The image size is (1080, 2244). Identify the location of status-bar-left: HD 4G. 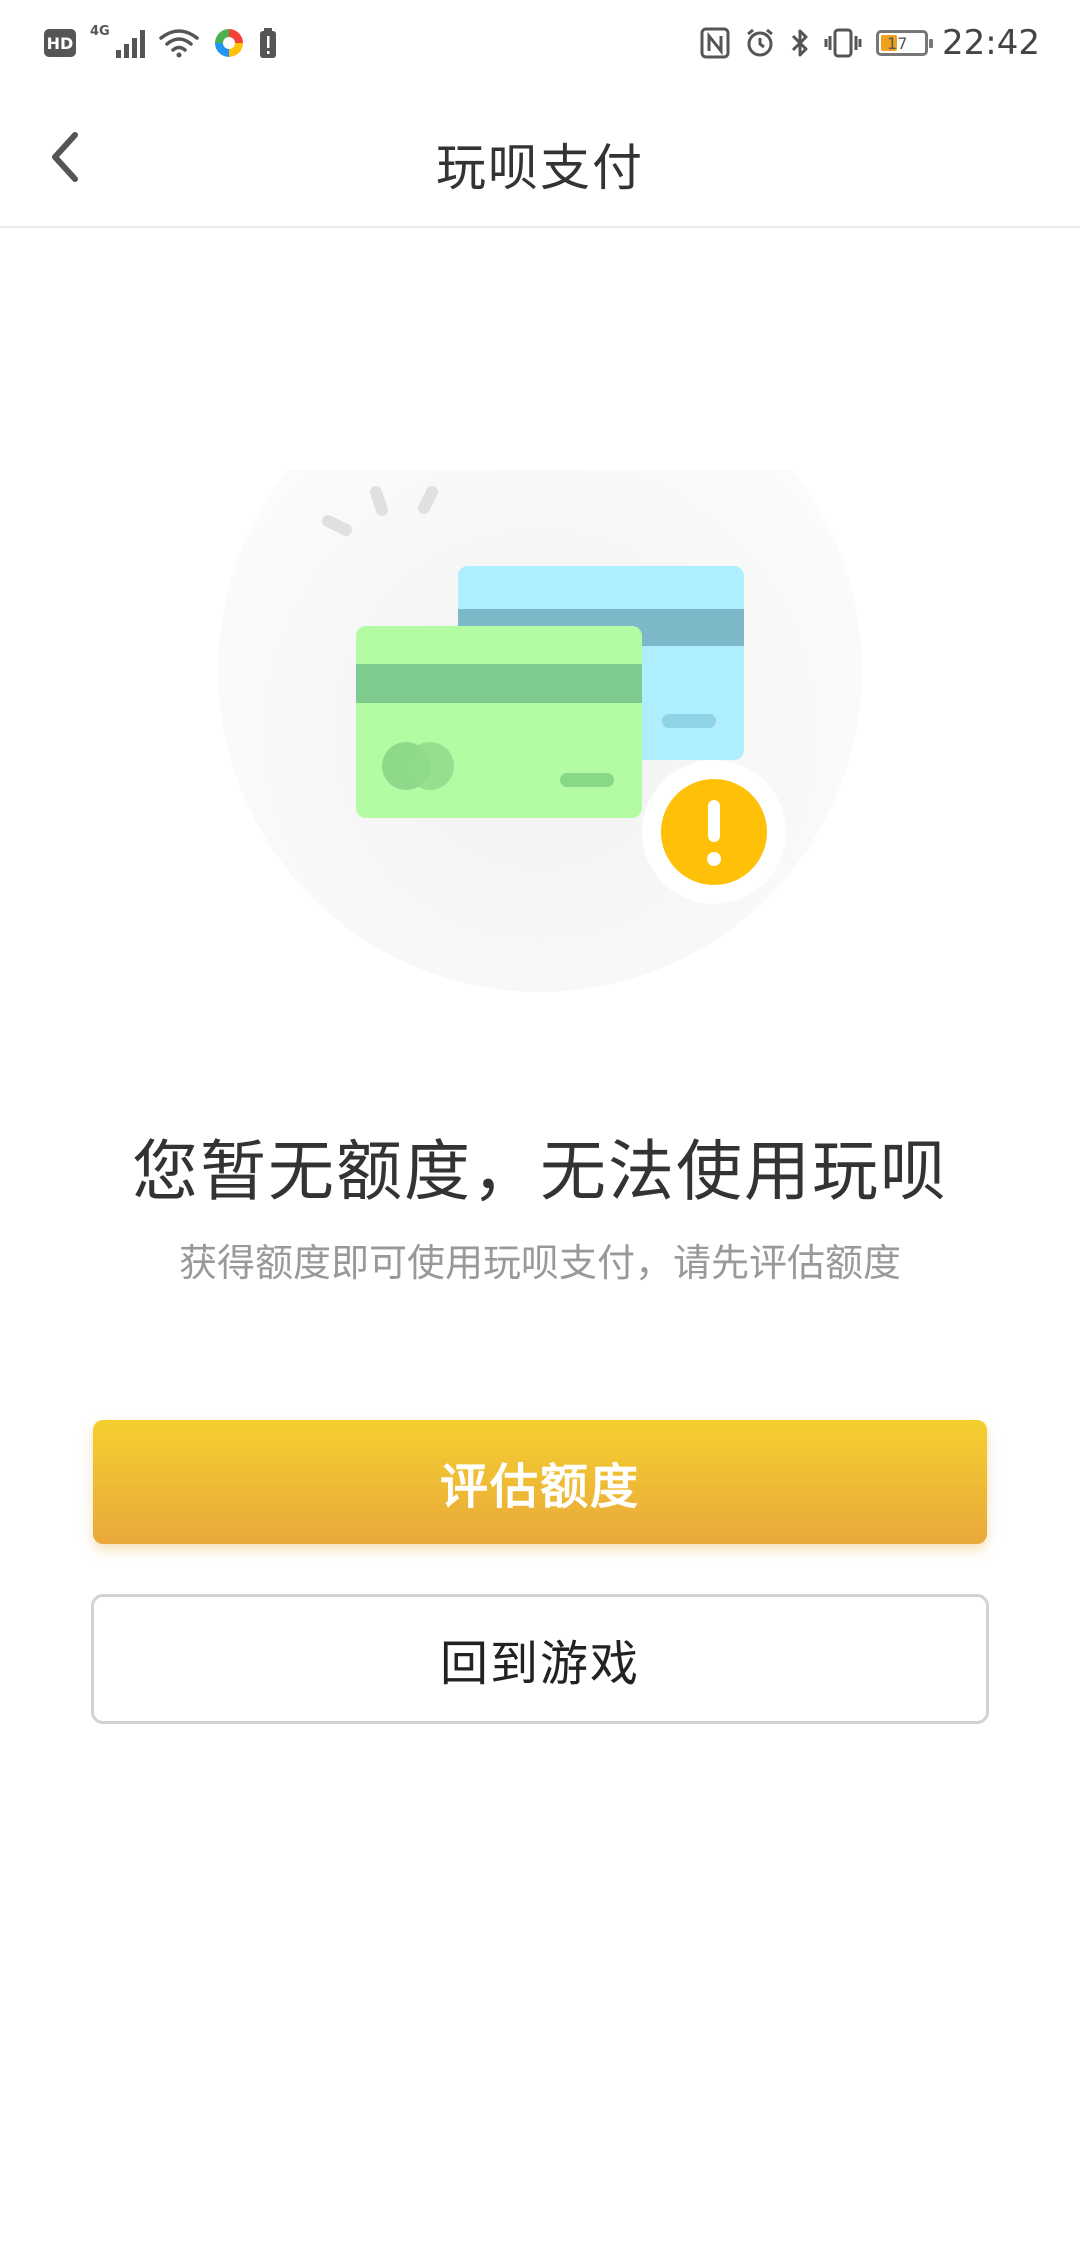
(160, 41).